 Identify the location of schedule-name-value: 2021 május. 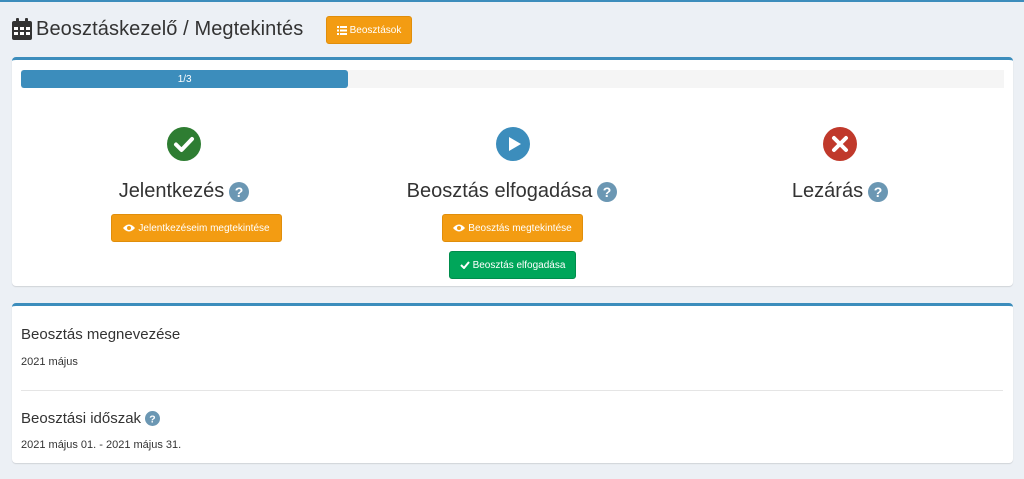
(49, 362).